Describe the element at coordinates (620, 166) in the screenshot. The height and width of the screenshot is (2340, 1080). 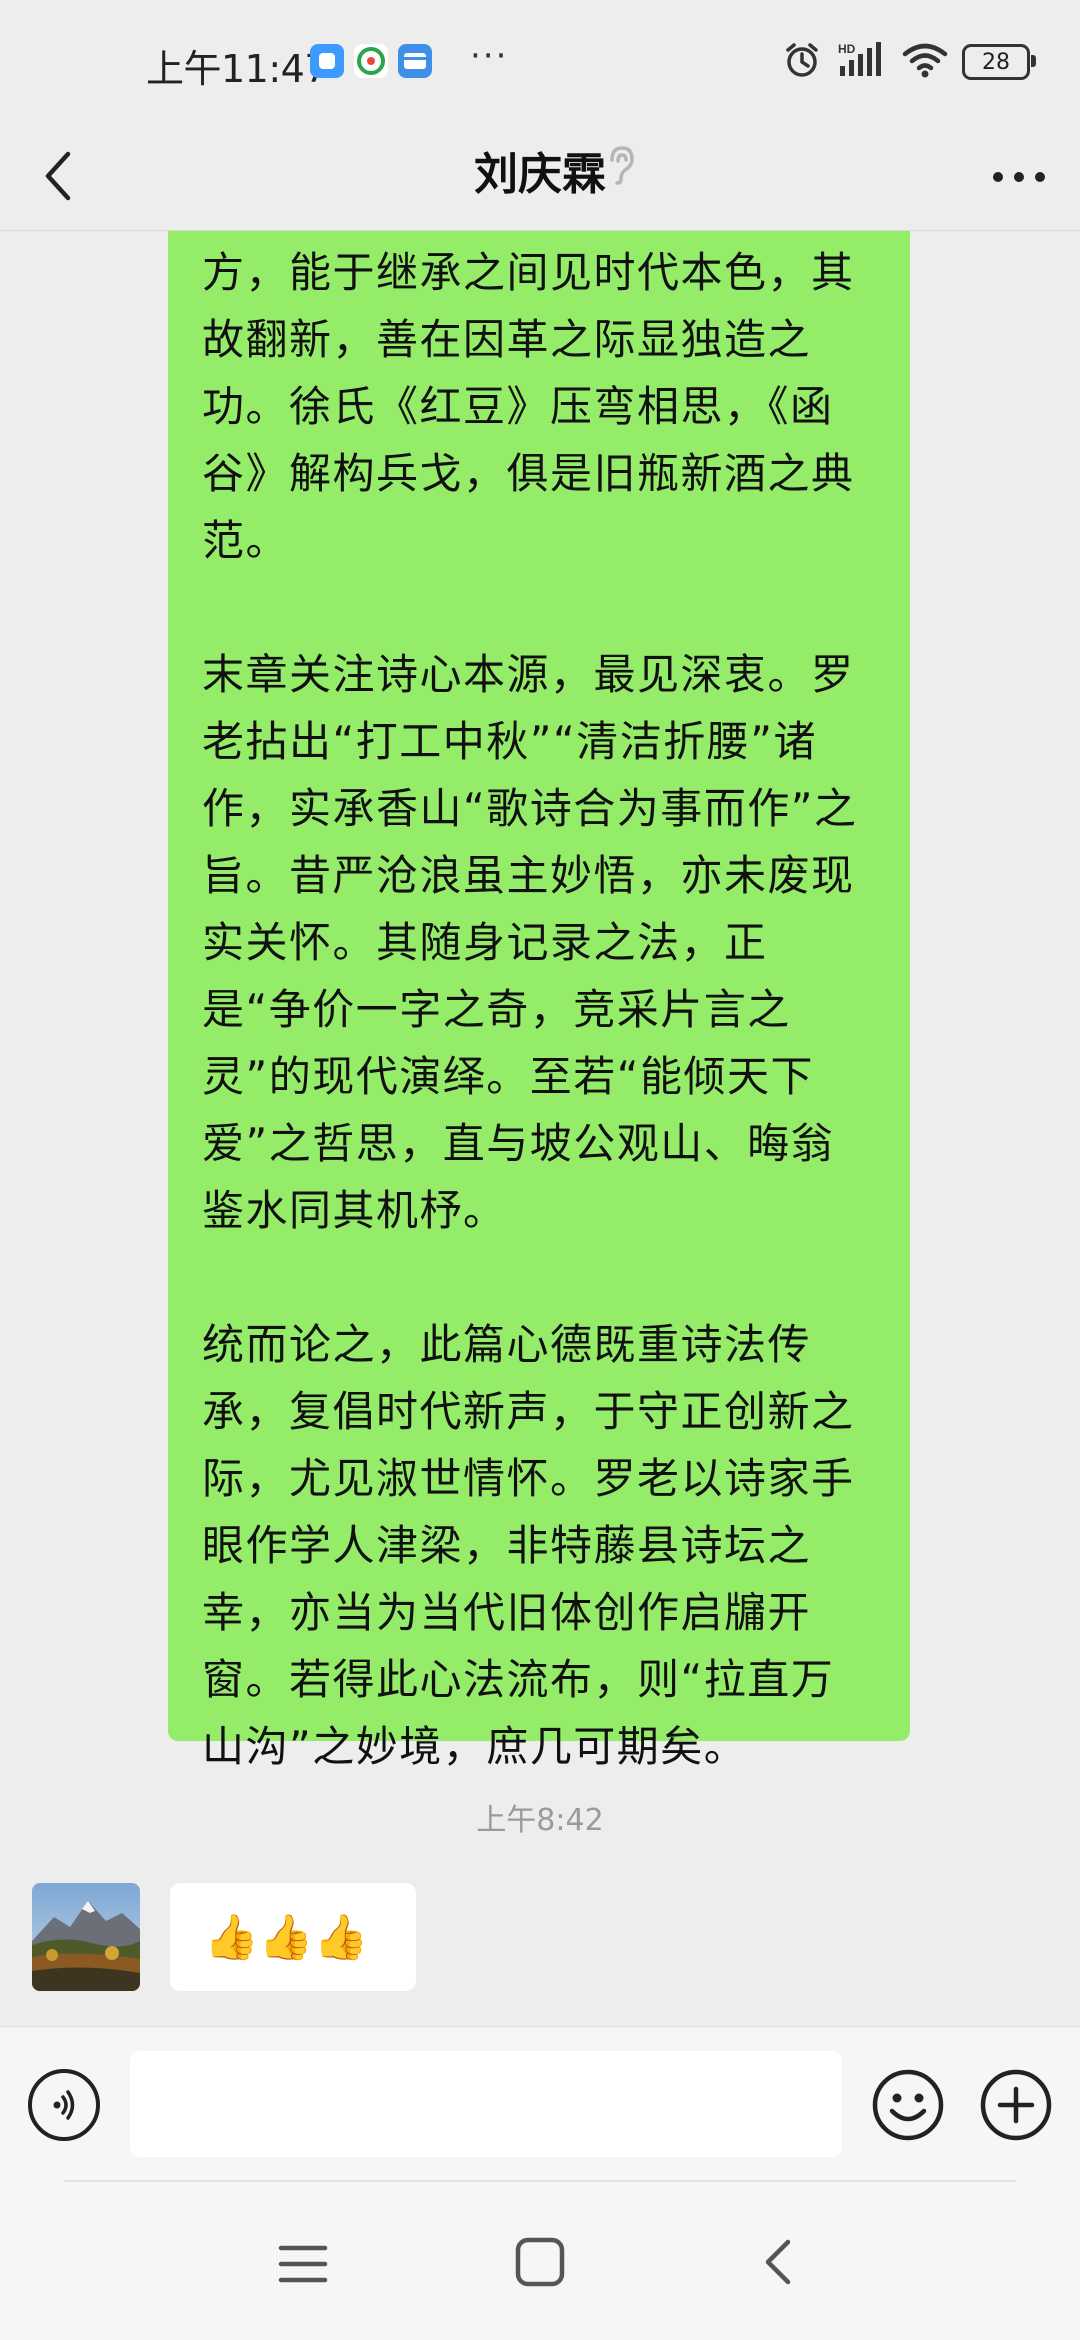
I see `earpiece-icon` at that location.